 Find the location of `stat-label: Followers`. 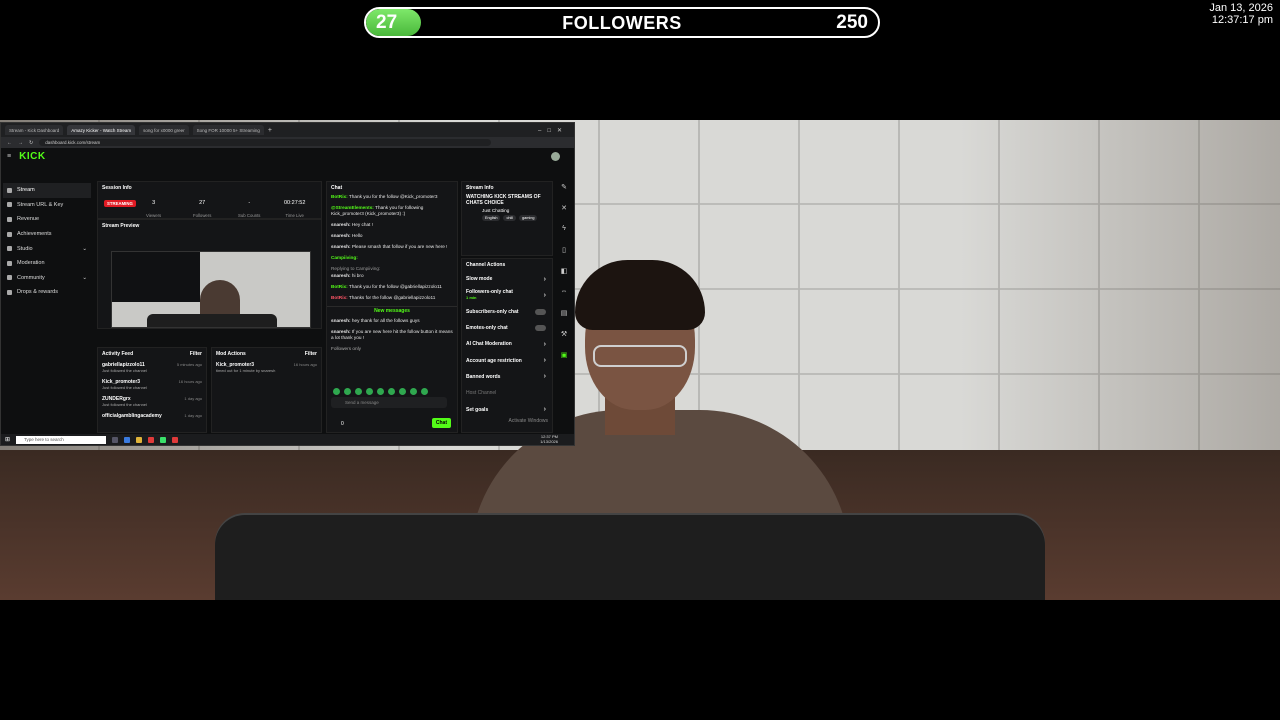

stat-label: Followers is located at coordinates (202, 215).